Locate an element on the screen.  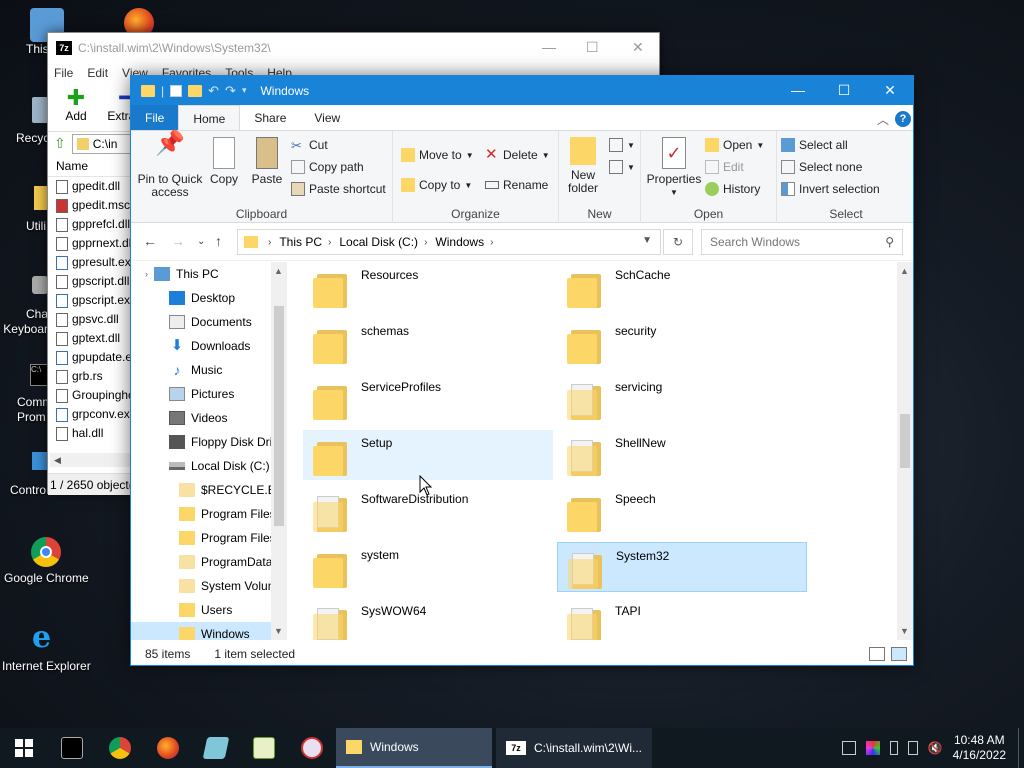
large-icons-view-icon is located at coordinates (899, 654).